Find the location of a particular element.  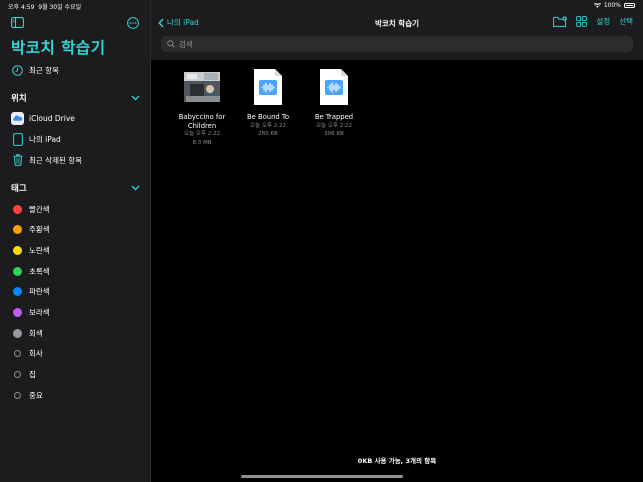

tag-important: 중요 is located at coordinates (75, 395).